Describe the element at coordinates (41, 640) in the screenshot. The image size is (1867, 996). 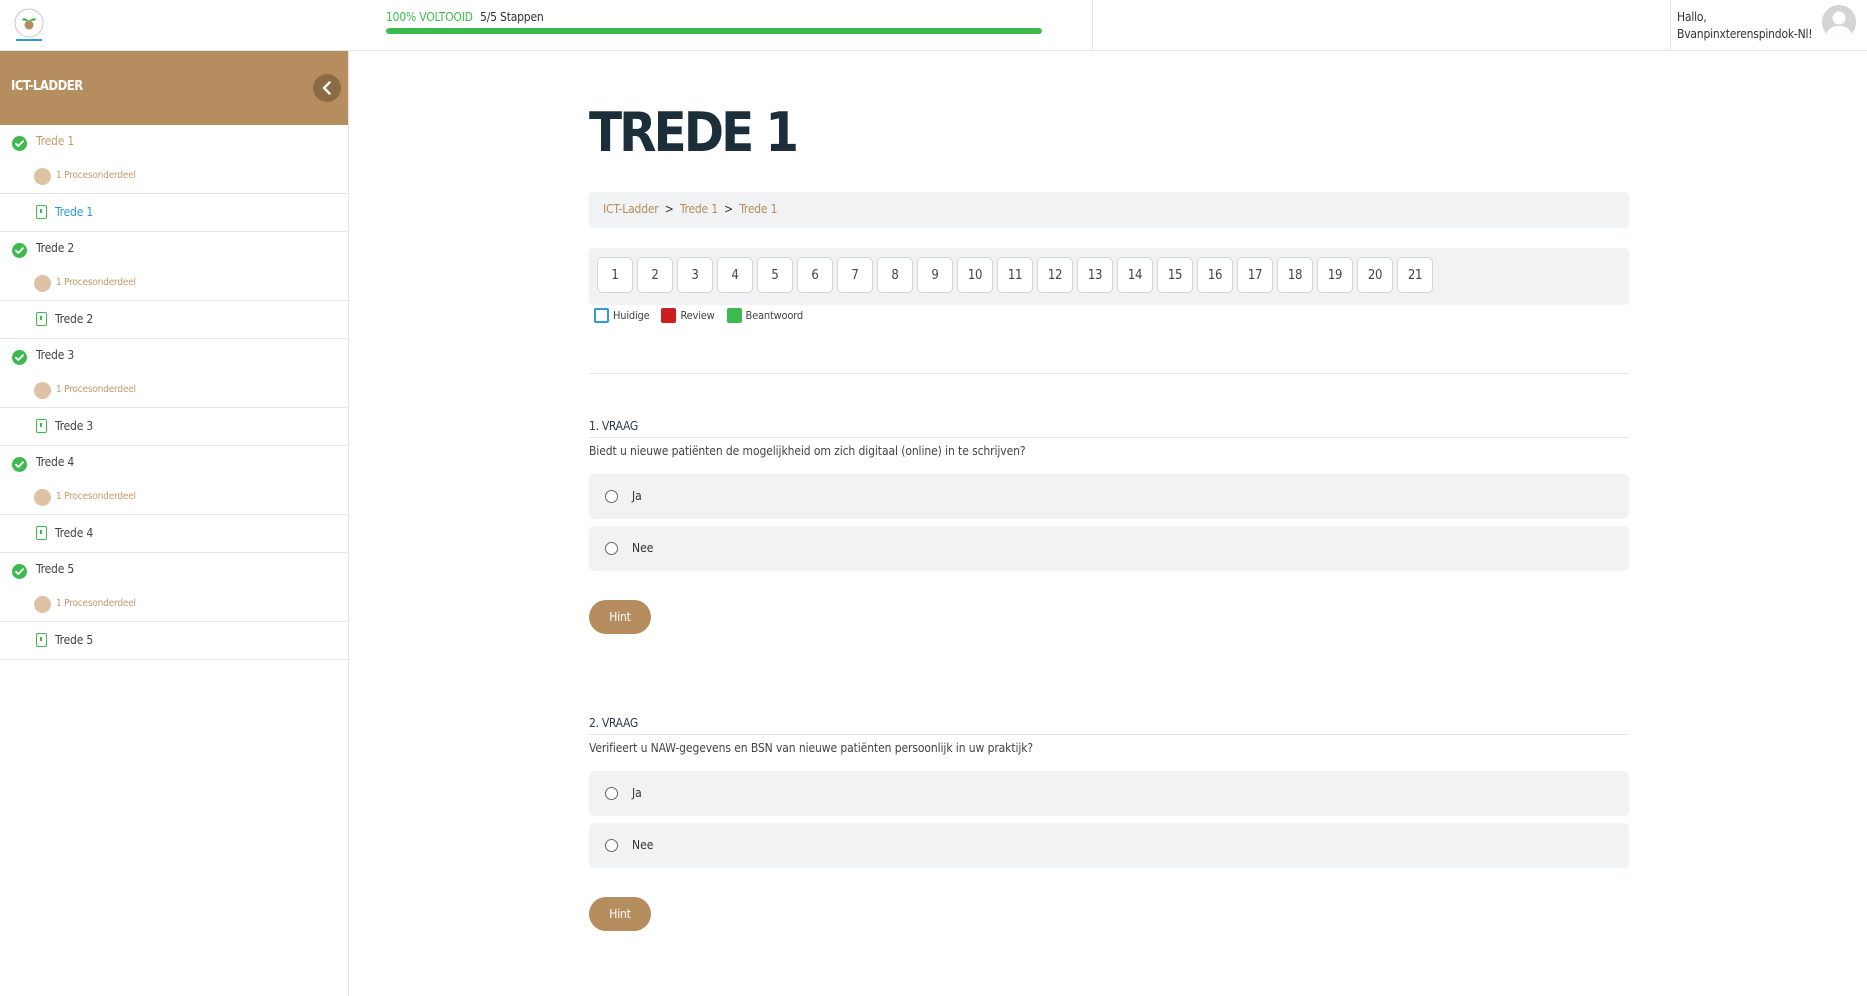
I see `document-icon` at that location.